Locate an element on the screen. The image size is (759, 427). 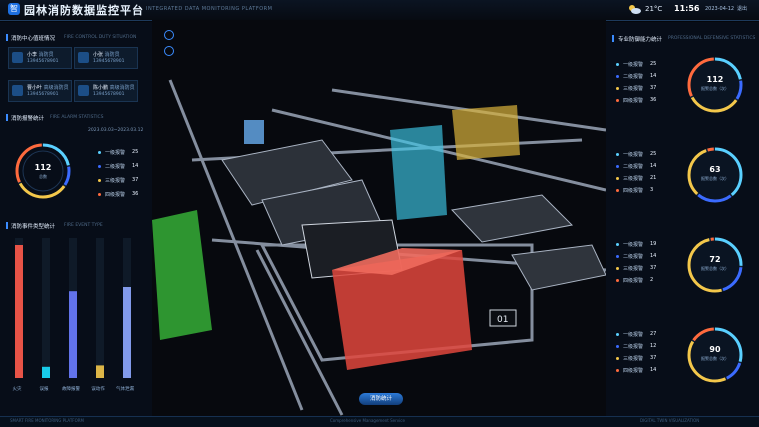
alarm-legend-value: 37 is located at coordinates (135, 180).